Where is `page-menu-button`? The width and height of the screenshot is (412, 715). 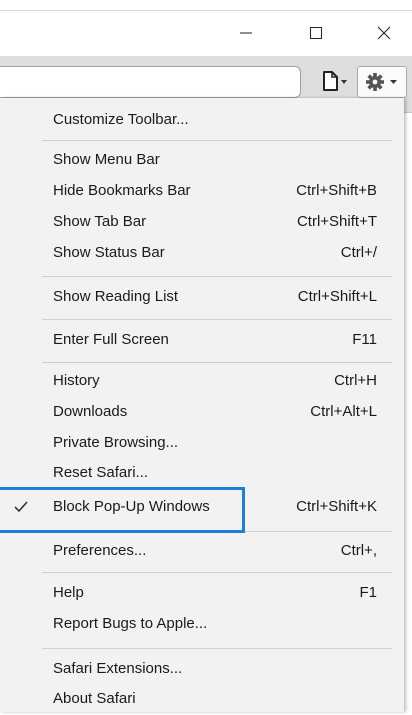 page-menu-button is located at coordinates (334, 81).